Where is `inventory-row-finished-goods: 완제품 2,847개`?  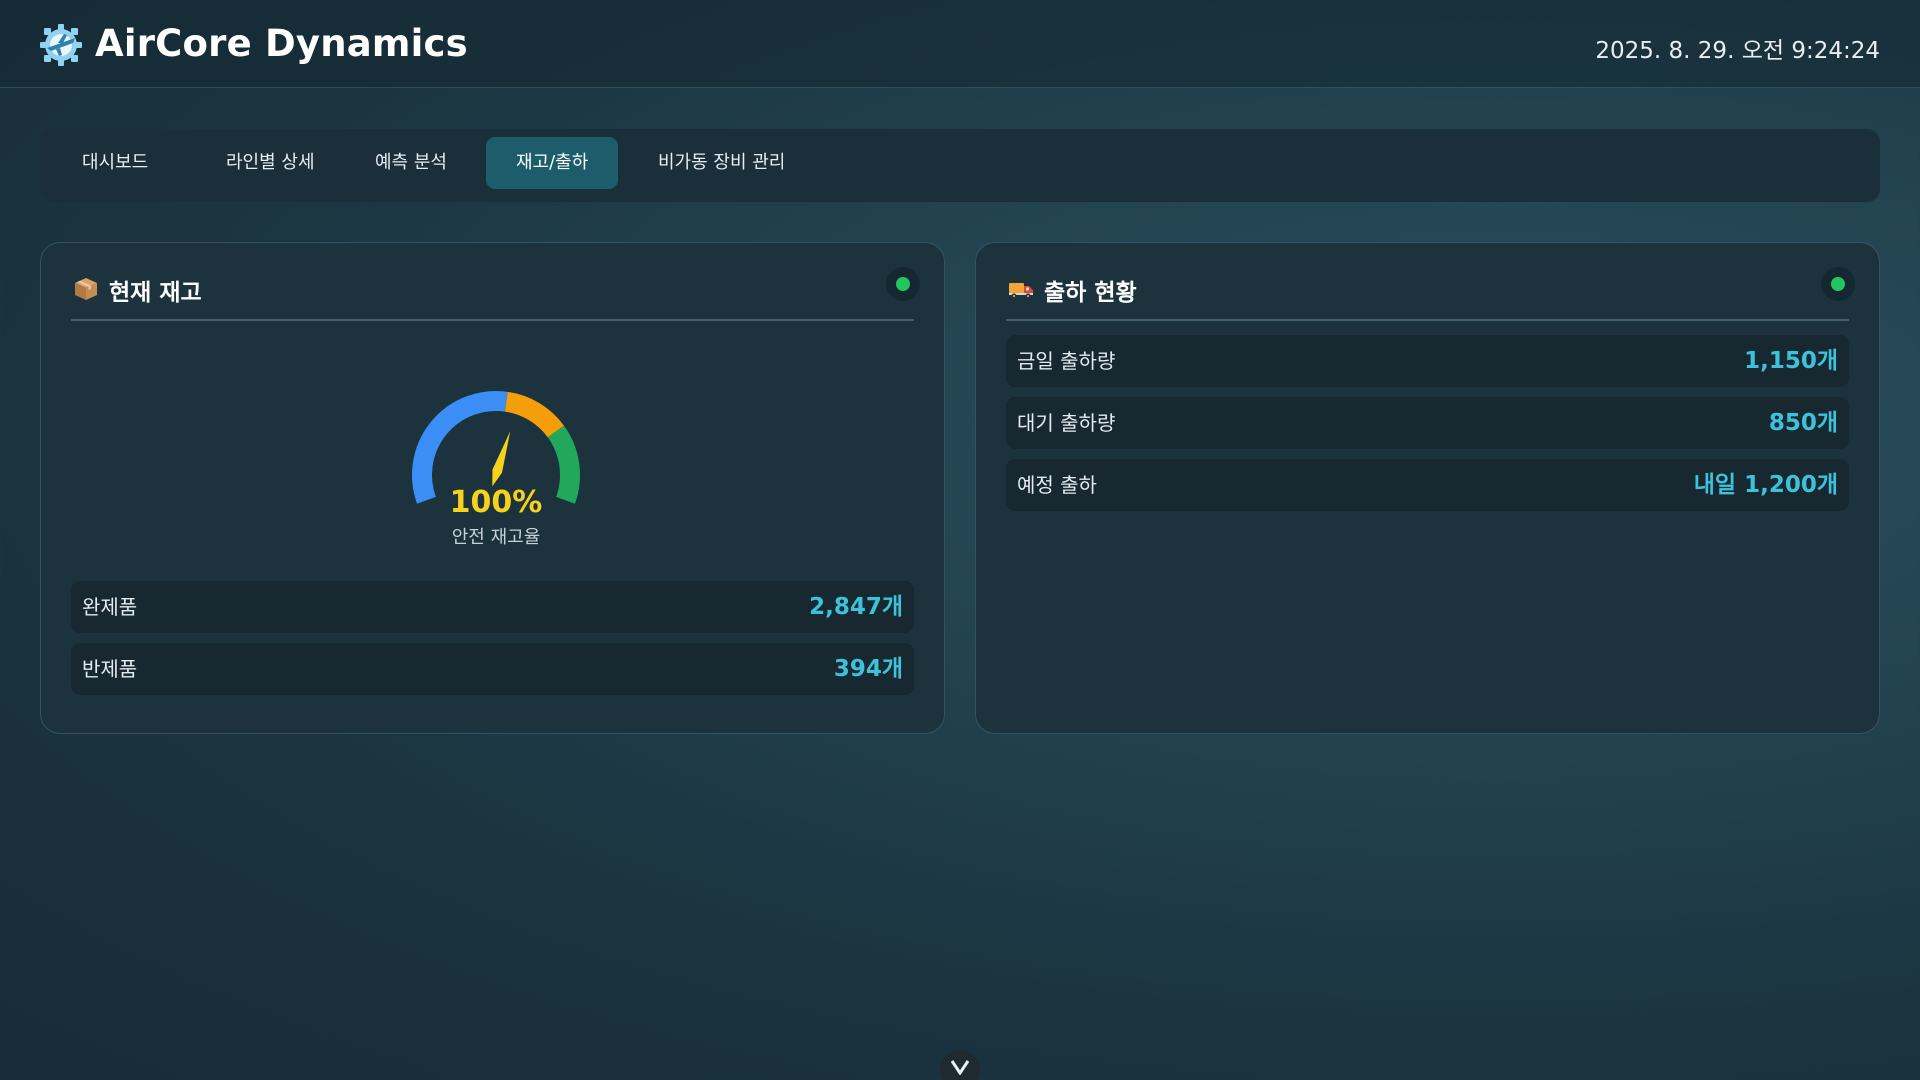 inventory-row-finished-goods: 완제품 2,847개 is located at coordinates (492, 607).